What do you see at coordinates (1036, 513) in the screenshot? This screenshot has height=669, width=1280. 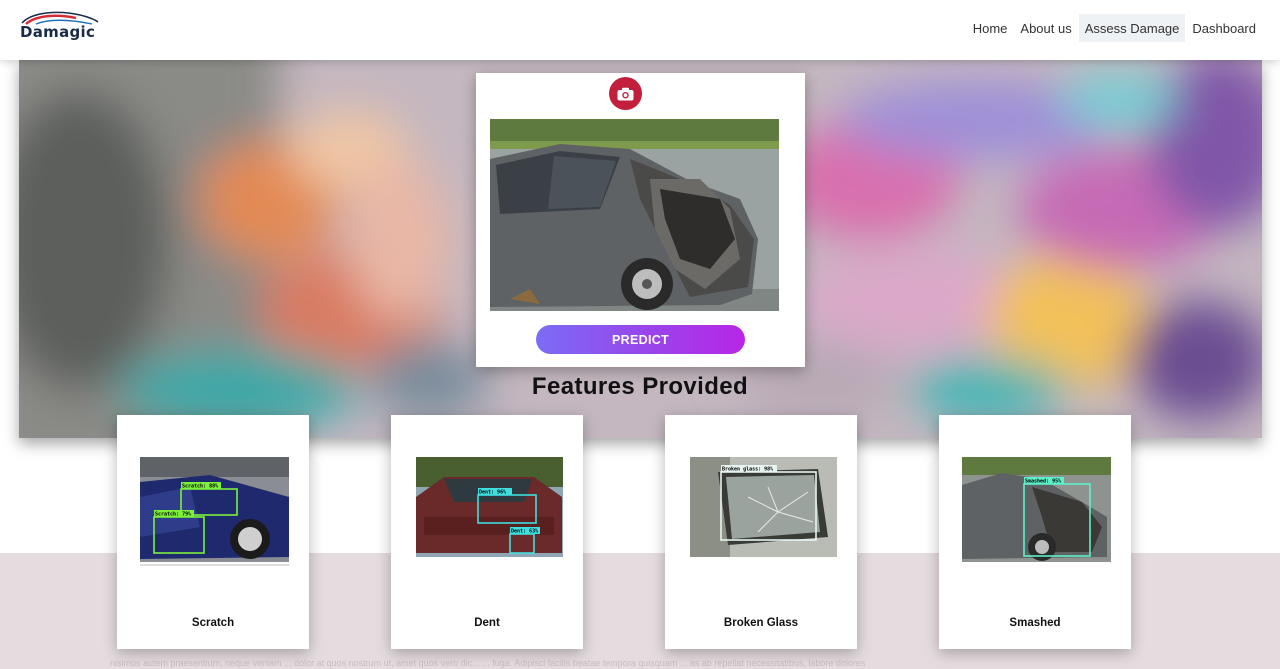 I see `smashed-example-image: Smashed: 95%` at bounding box center [1036, 513].